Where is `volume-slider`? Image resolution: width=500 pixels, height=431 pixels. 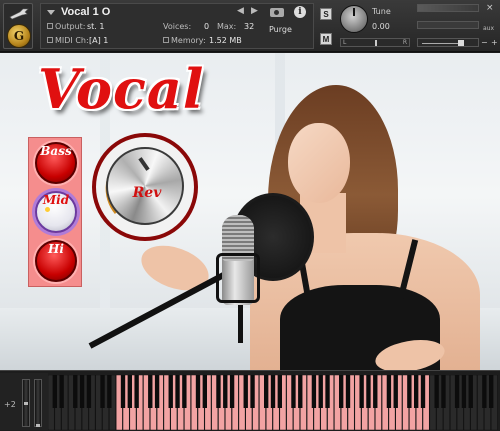
volume-slider is located at coordinates (448, 42).